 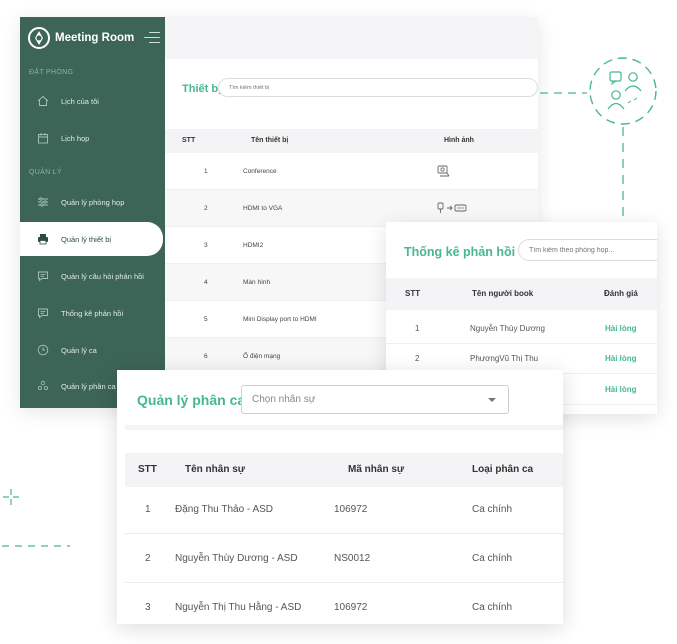 What do you see at coordinates (75, 138) in the screenshot?
I see `sidebar-item-label: Lịch họp` at bounding box center [75, 138].